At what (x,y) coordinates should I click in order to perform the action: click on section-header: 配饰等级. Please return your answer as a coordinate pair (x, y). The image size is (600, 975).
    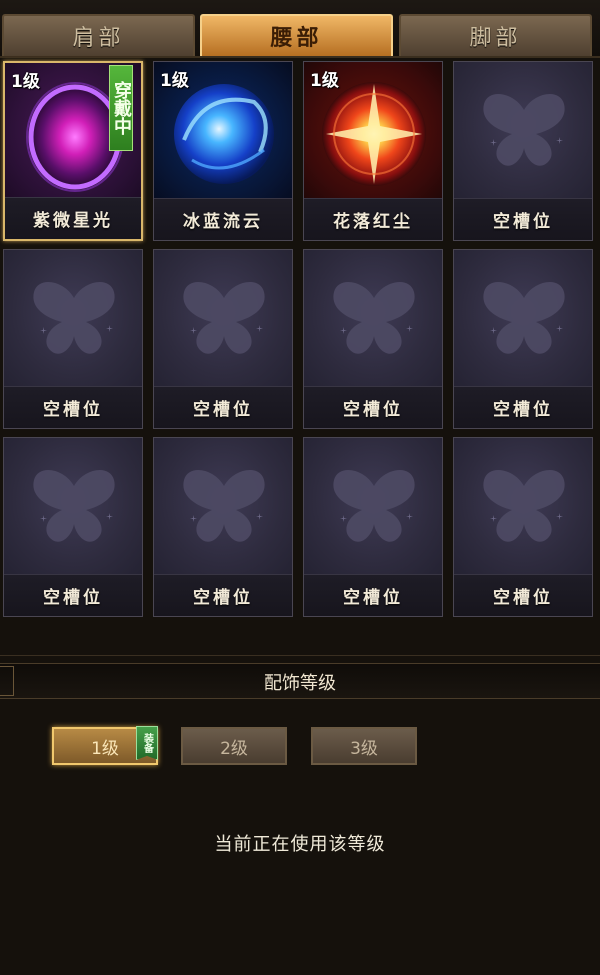
    Looking at the image, I should click on (300, 681).